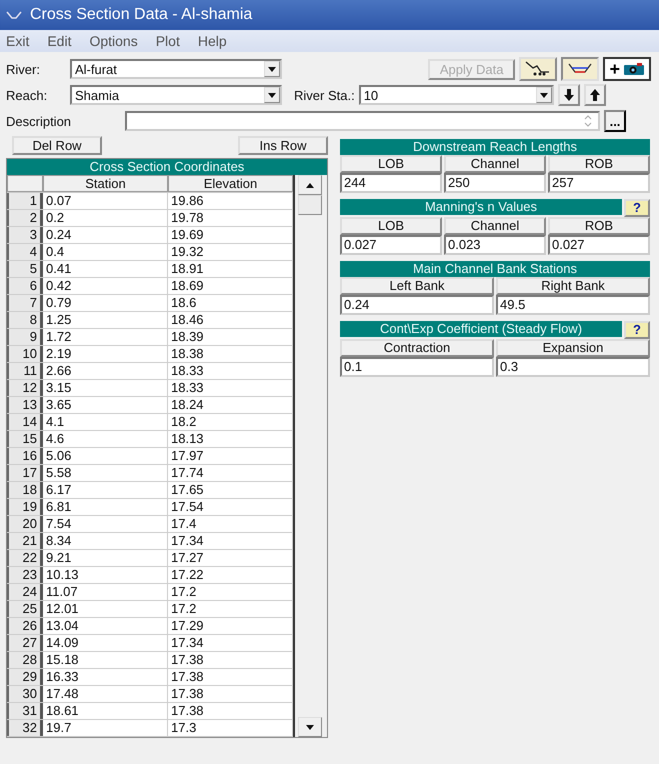 The width and height of the screenshot is (659, 764). What do you see at coordinates (310, 456) in the screenshot?
I see `scroll-bar` at bounding box center [310, 456].